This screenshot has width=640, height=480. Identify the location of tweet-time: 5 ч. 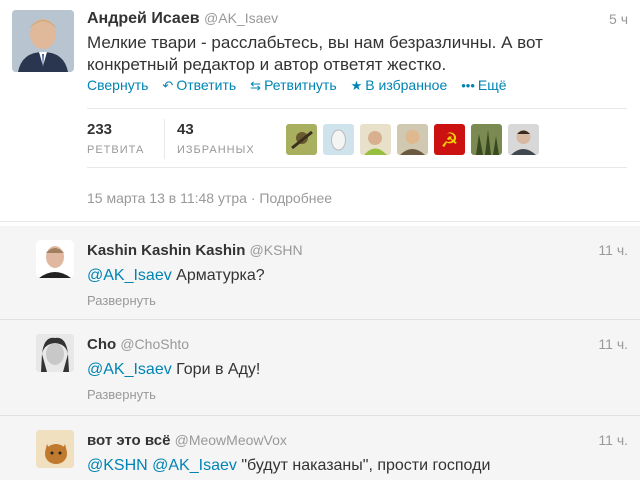
(618, 19).